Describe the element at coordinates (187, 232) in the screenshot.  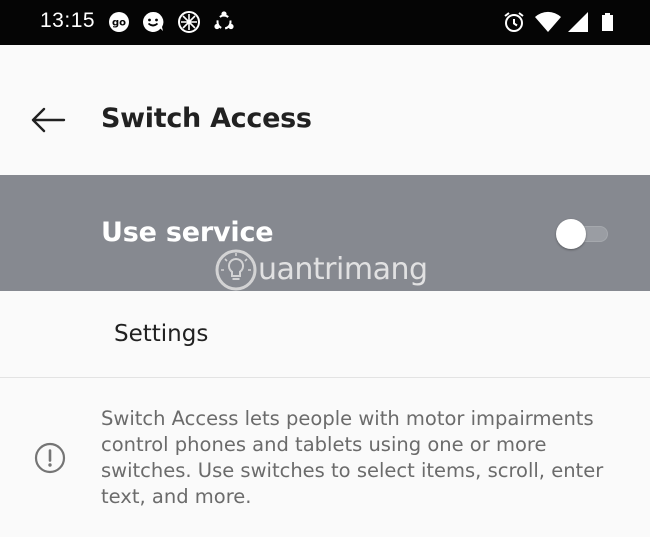
I see `use-service-label: Use service` at that location.